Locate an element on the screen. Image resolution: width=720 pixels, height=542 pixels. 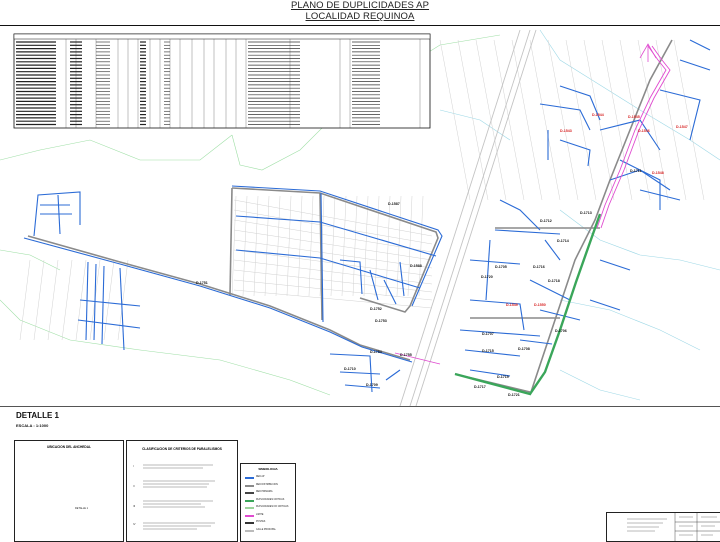
legend-item: POSTES is located at coordinates (269, 523).